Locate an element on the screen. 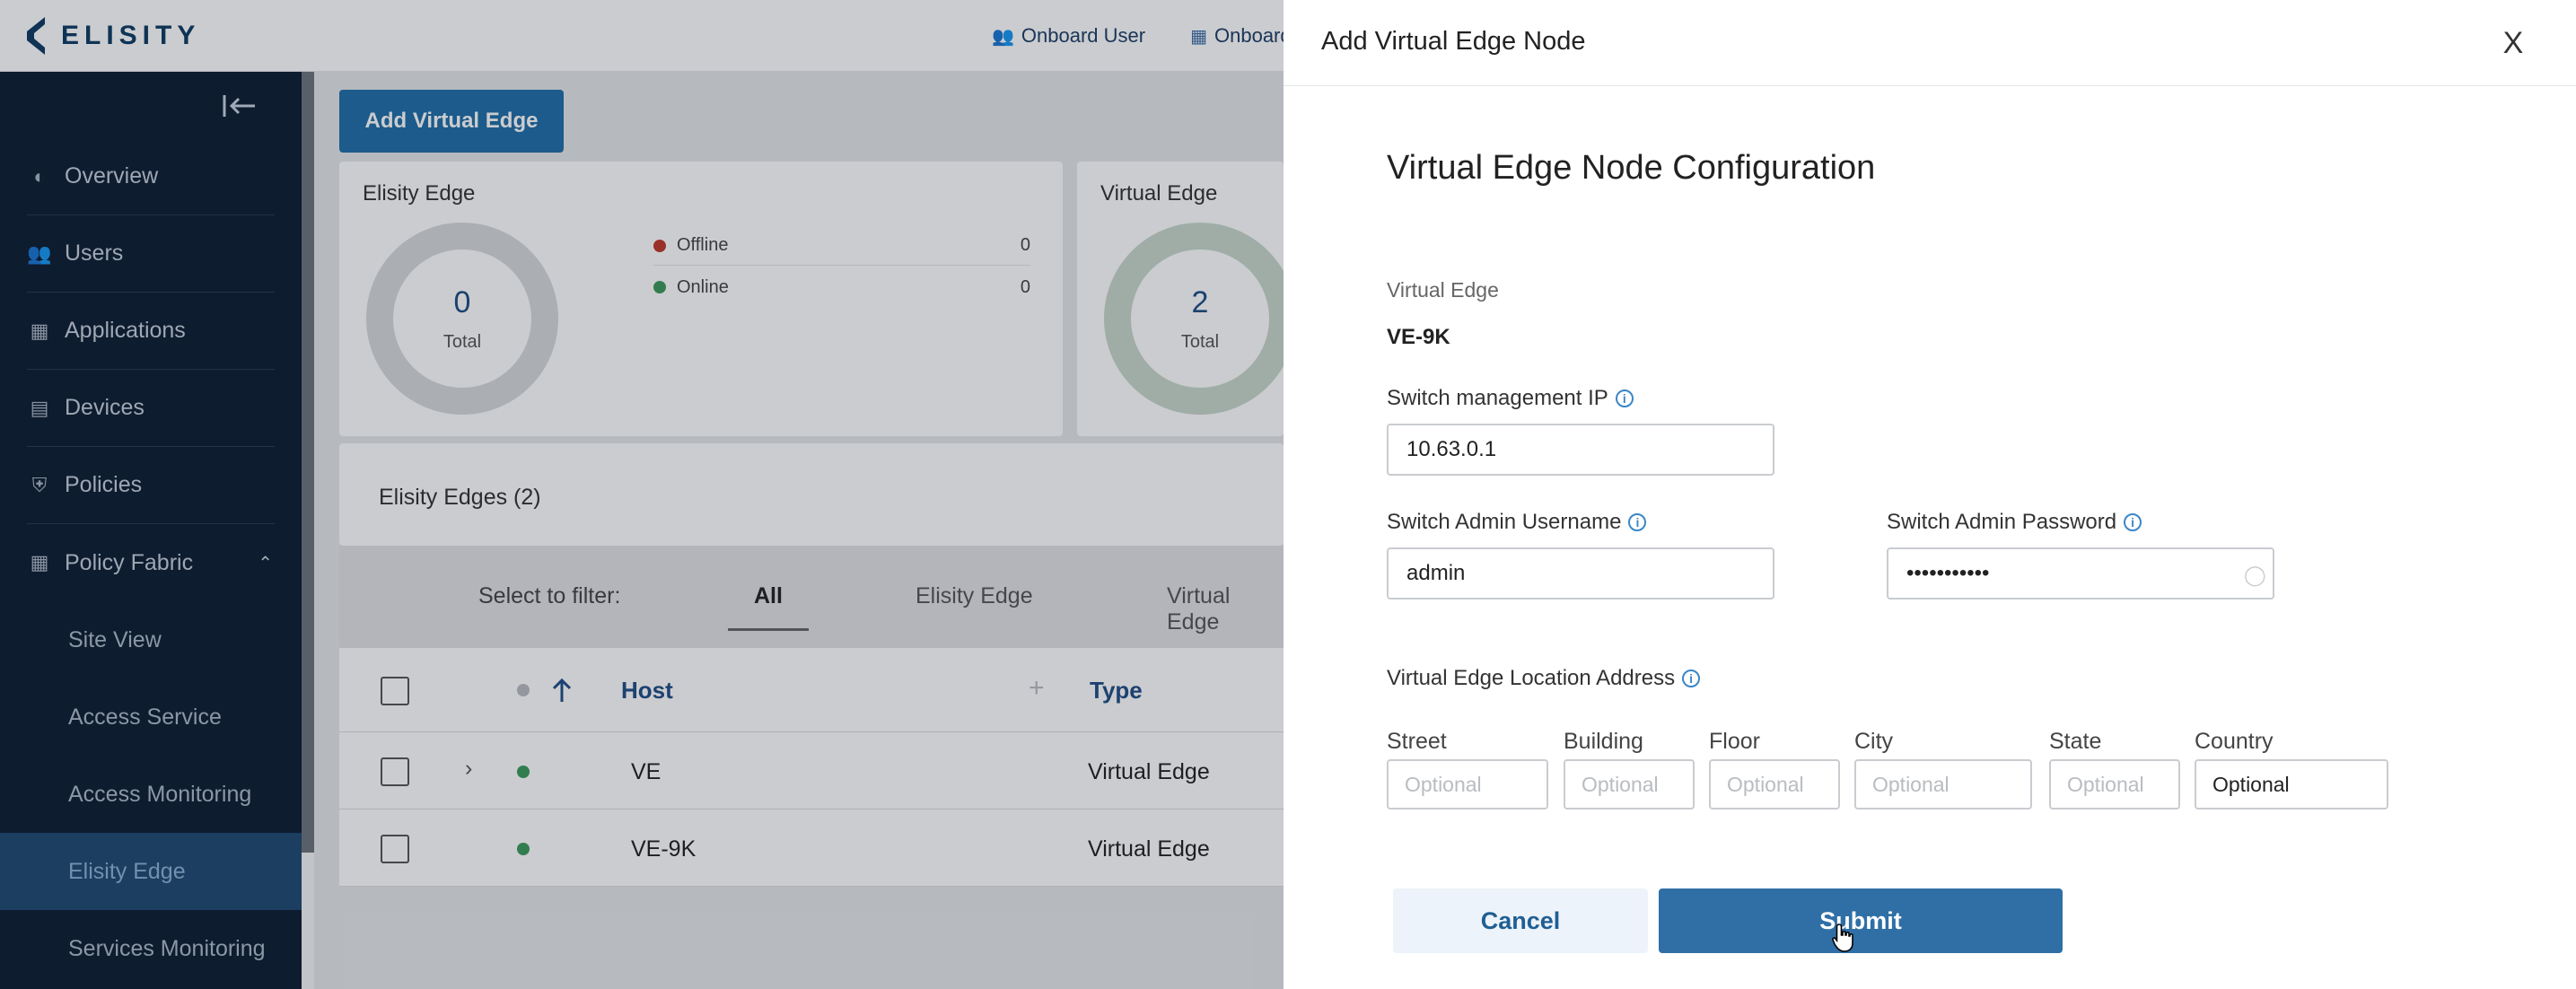 The height and width of the screenshot is (989, 2576). street-input is located at coordinates (1467, 784).